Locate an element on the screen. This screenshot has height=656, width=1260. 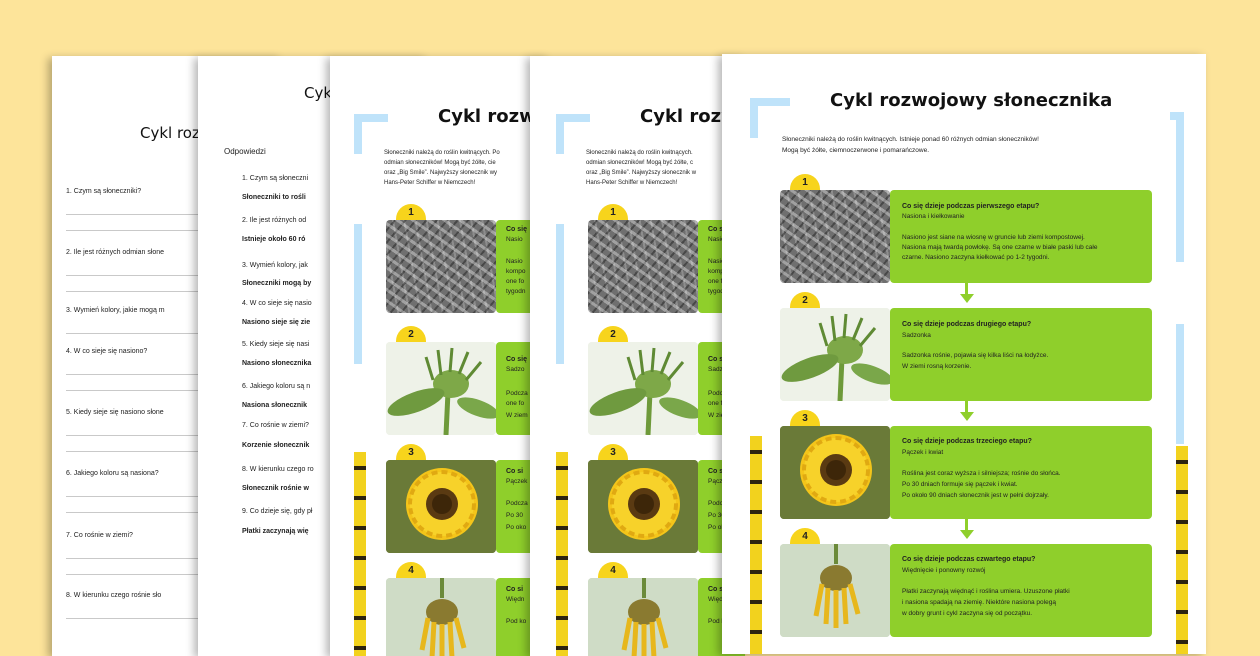
step-text: Więdn is located at coordinates (515, 599).